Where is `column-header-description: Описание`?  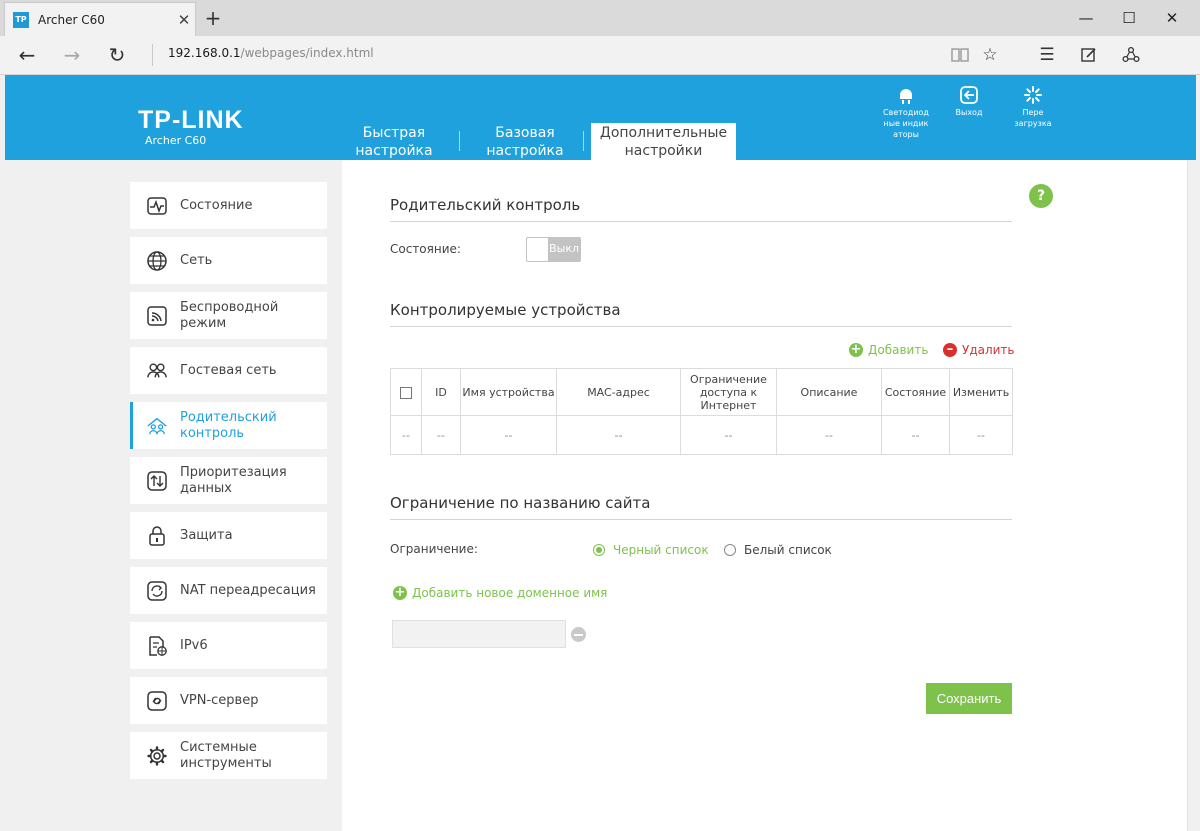
column-header-description: Описание is located at coordinates (829, 392).